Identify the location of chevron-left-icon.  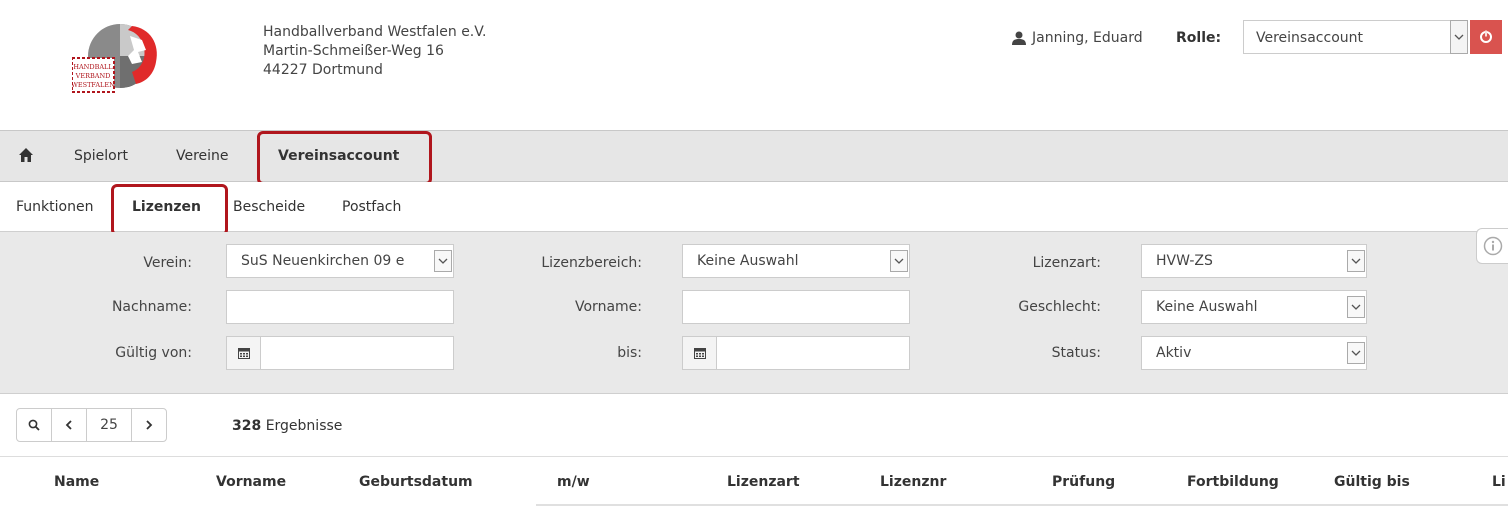
(68, 425).